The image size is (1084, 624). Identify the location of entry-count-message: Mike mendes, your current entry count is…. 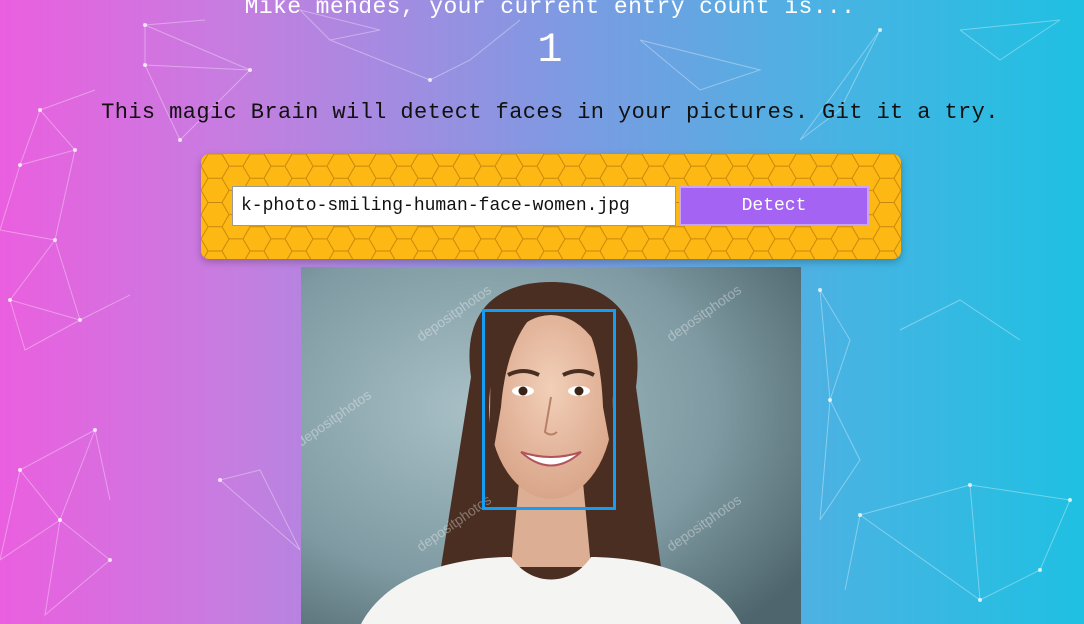
(550, 10).